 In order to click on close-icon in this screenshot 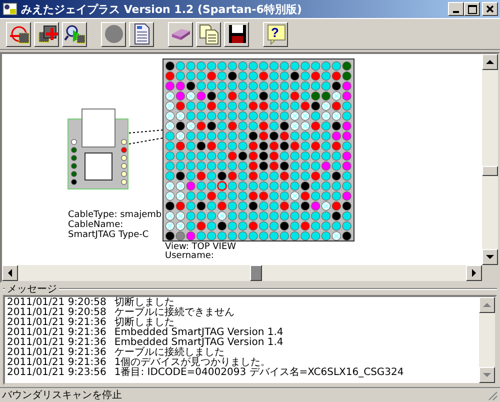, I will do `click(490, 9)`.